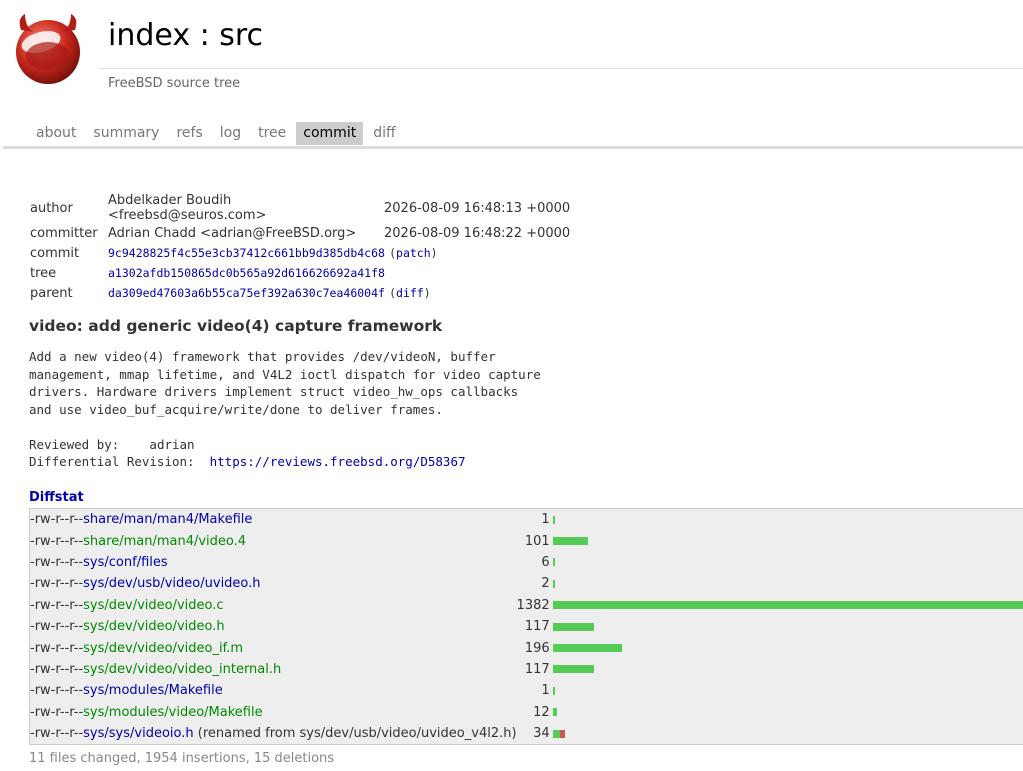 This screenshot has width=1023, height=771. Describe the element at coordinates (513, 135) in the screenshot. I see `tab-bar: about summary refs log tree commit diff` at that location.